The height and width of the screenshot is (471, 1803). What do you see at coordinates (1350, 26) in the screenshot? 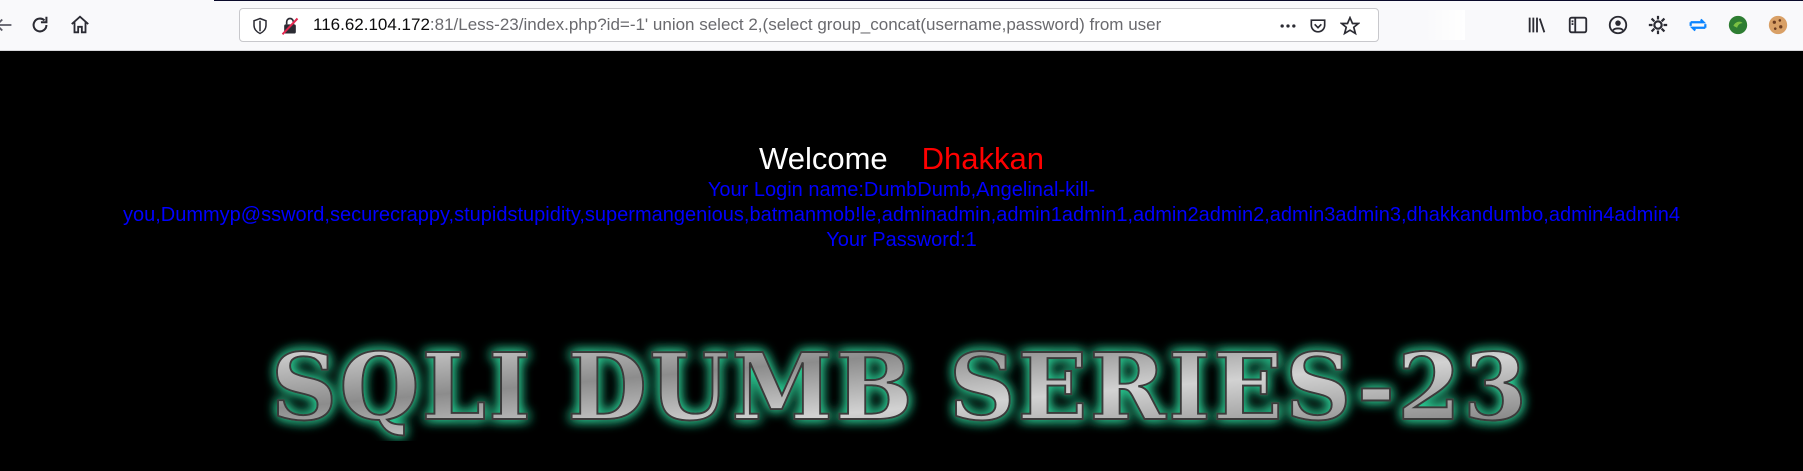
I see `bookmark-star-icon` at bounding box center [1350, 26].